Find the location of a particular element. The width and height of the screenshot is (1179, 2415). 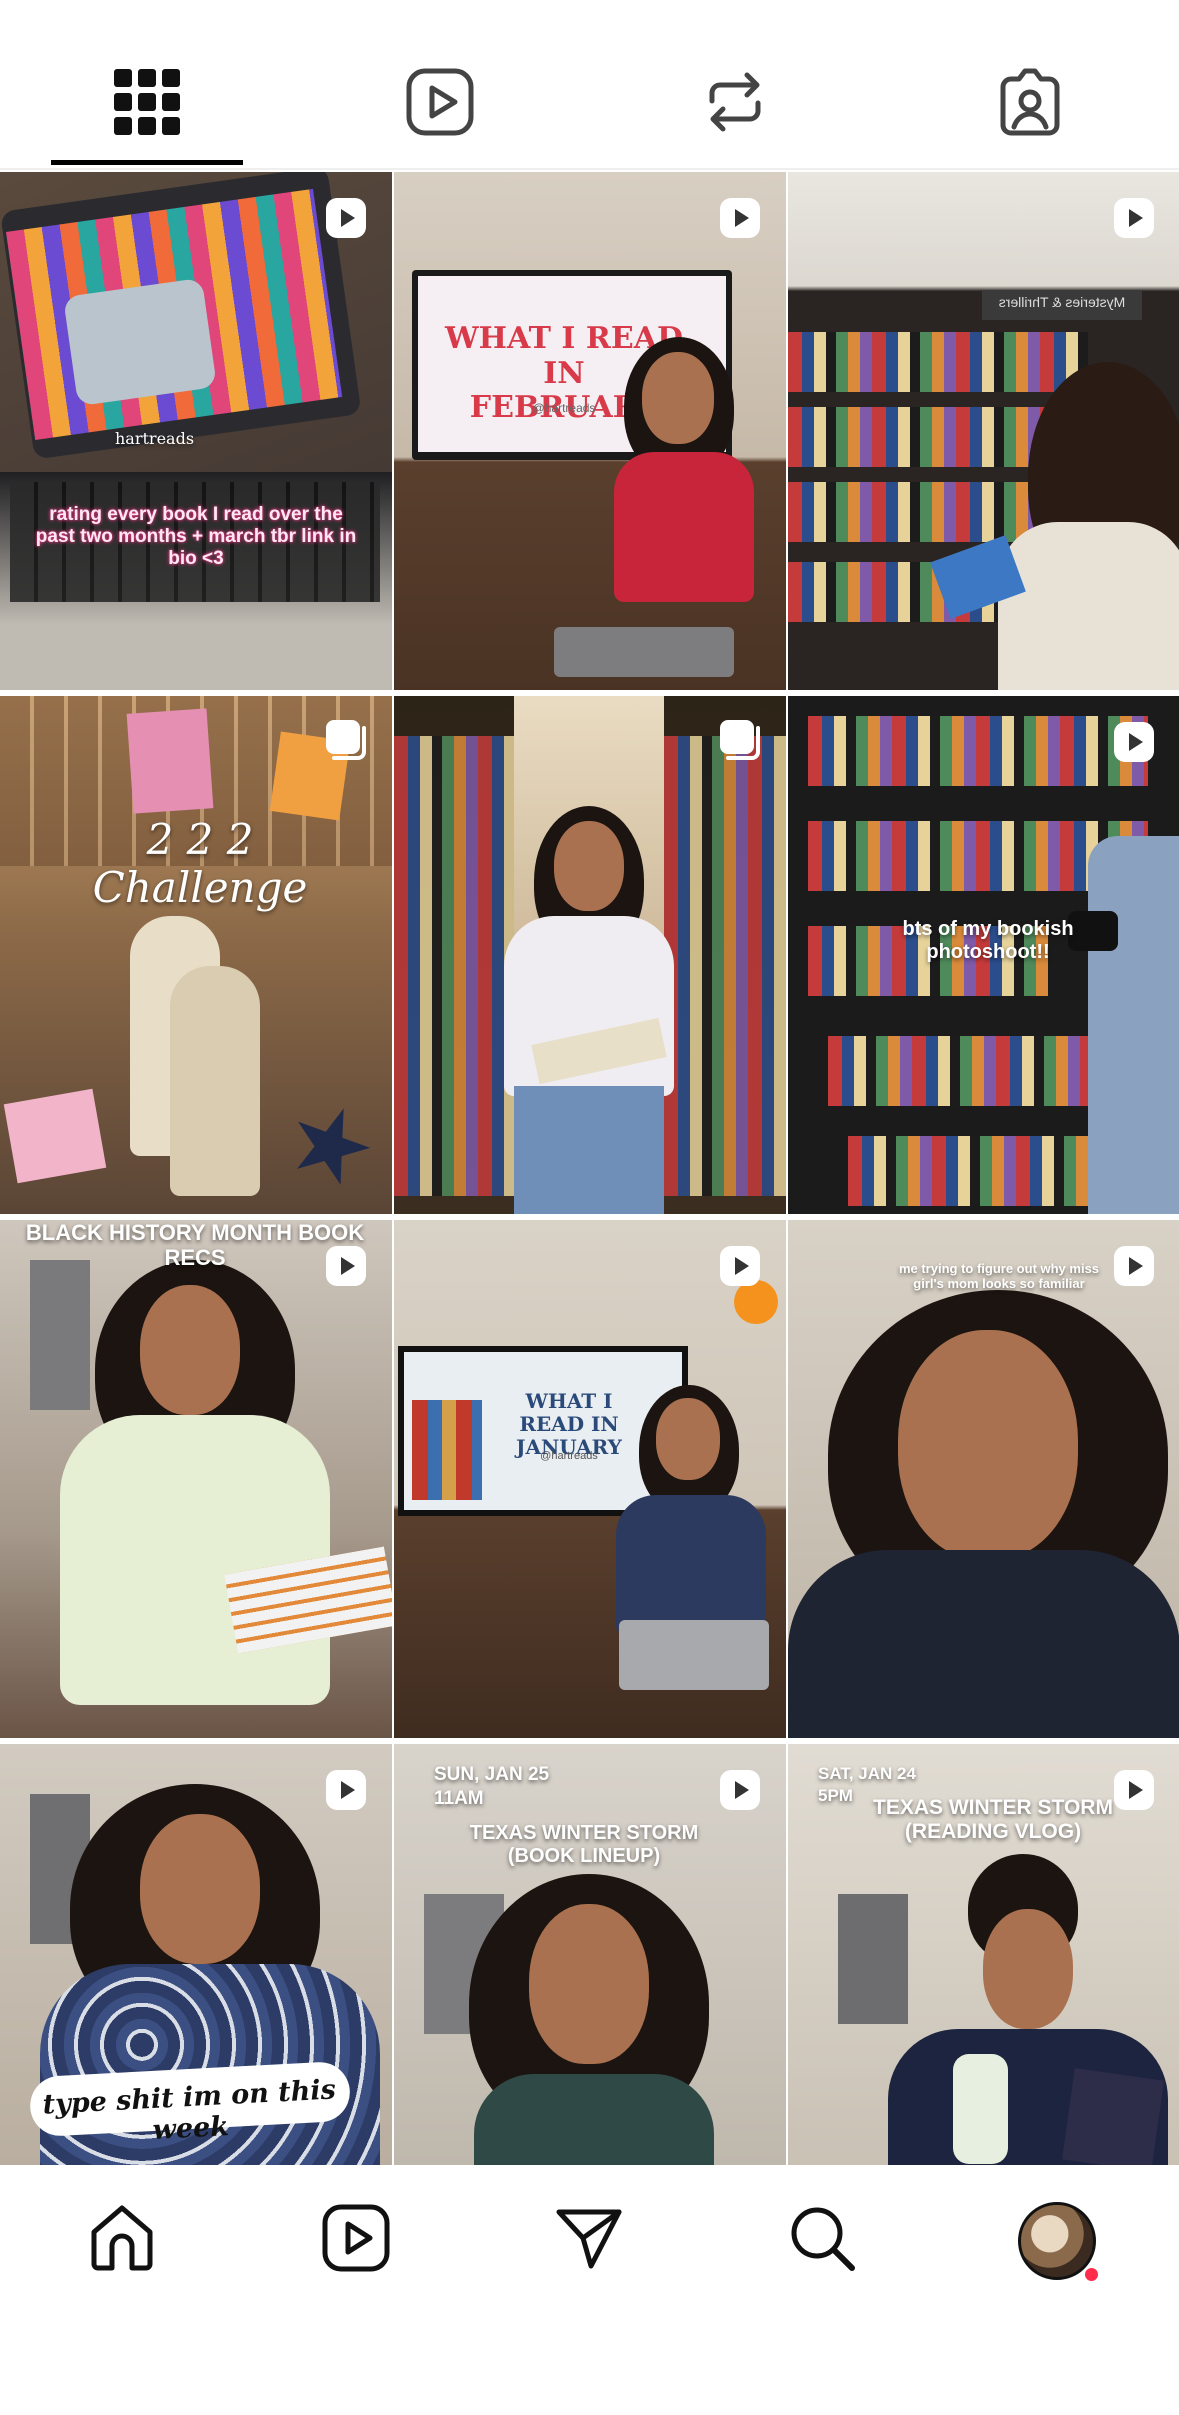

grid-post-6: bts of my bookish photoshoot!! is located at coordinates (983, 955).